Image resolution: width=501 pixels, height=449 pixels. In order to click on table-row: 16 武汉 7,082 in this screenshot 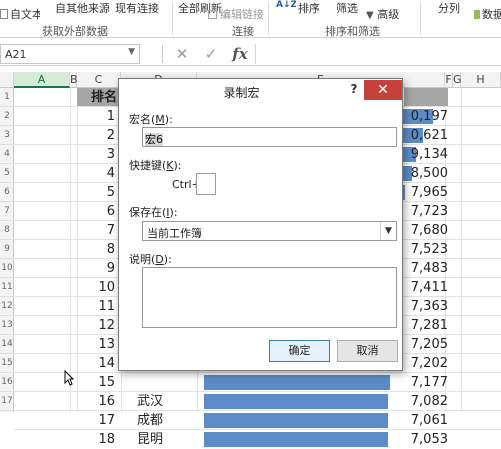, I will do `click(257, 401)`.